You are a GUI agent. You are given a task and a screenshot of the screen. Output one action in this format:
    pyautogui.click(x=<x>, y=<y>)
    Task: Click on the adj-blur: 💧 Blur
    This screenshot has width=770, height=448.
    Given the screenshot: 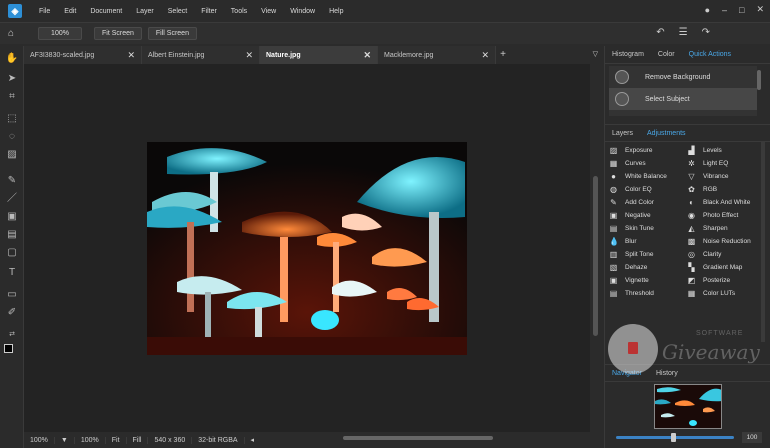 What is the action you would take?
    pyautogui.click(x=648, y=241)
    